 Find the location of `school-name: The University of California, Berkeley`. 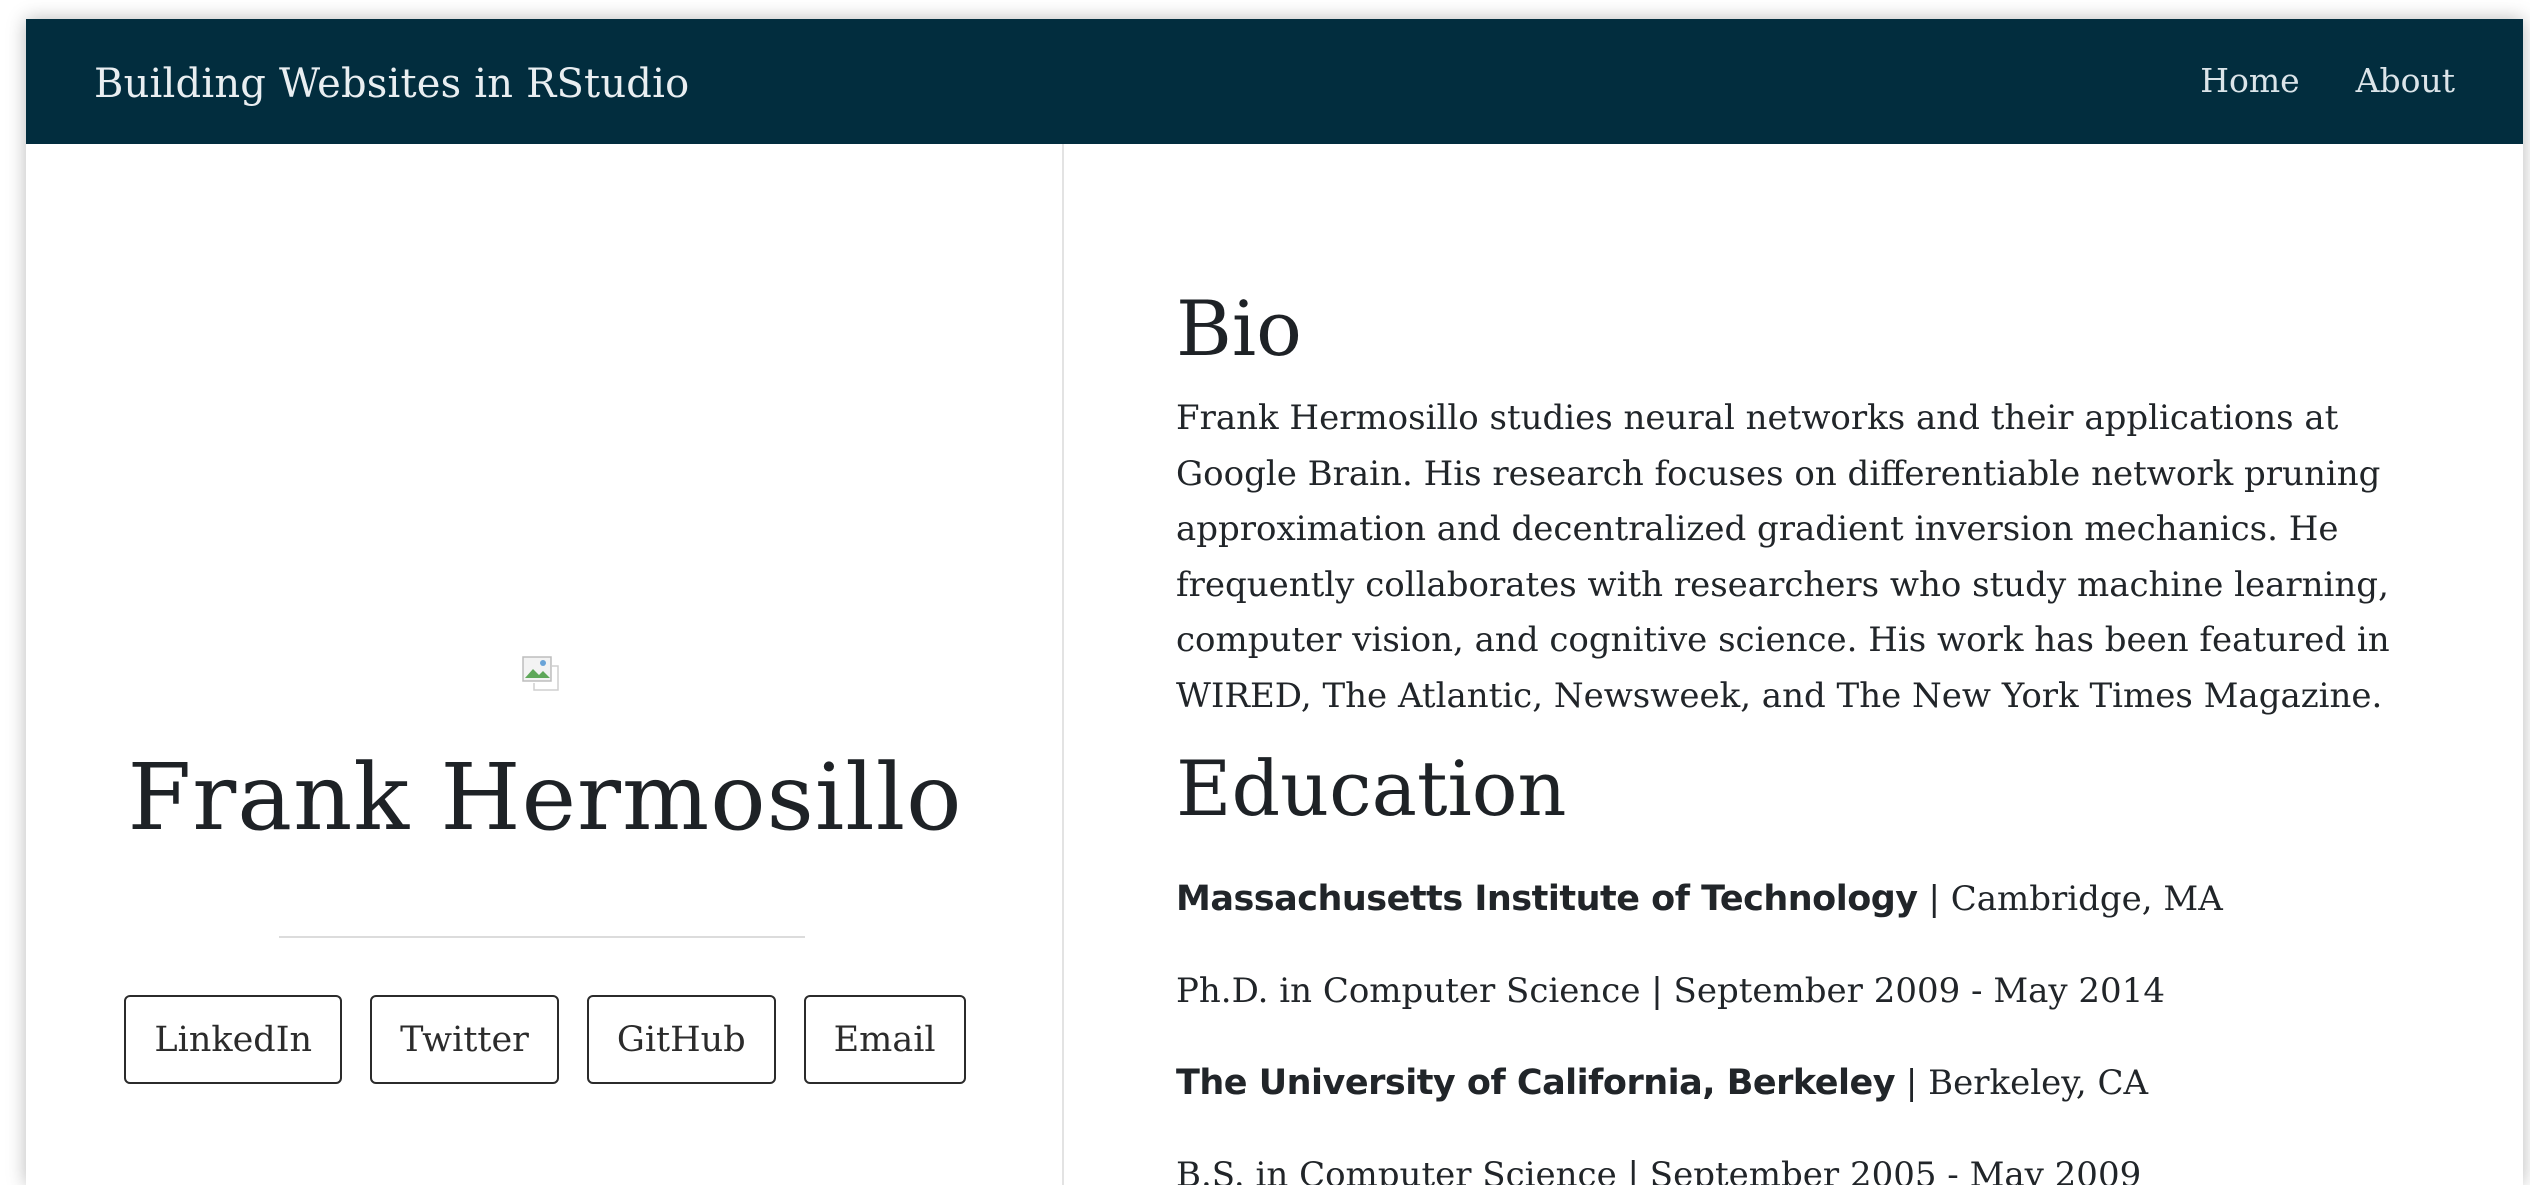

school-name: The University of California, Berkeley is located at coordinates (1536, 1083).